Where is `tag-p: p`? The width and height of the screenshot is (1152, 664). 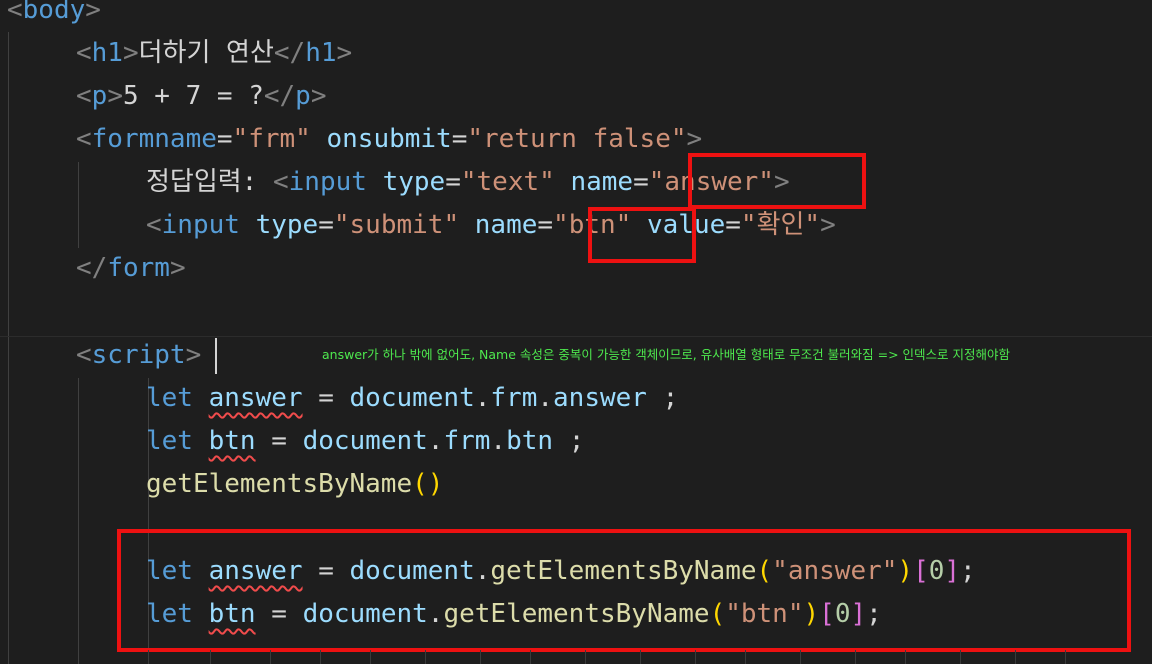 tag-p: p is located at coordinates (99, 96).